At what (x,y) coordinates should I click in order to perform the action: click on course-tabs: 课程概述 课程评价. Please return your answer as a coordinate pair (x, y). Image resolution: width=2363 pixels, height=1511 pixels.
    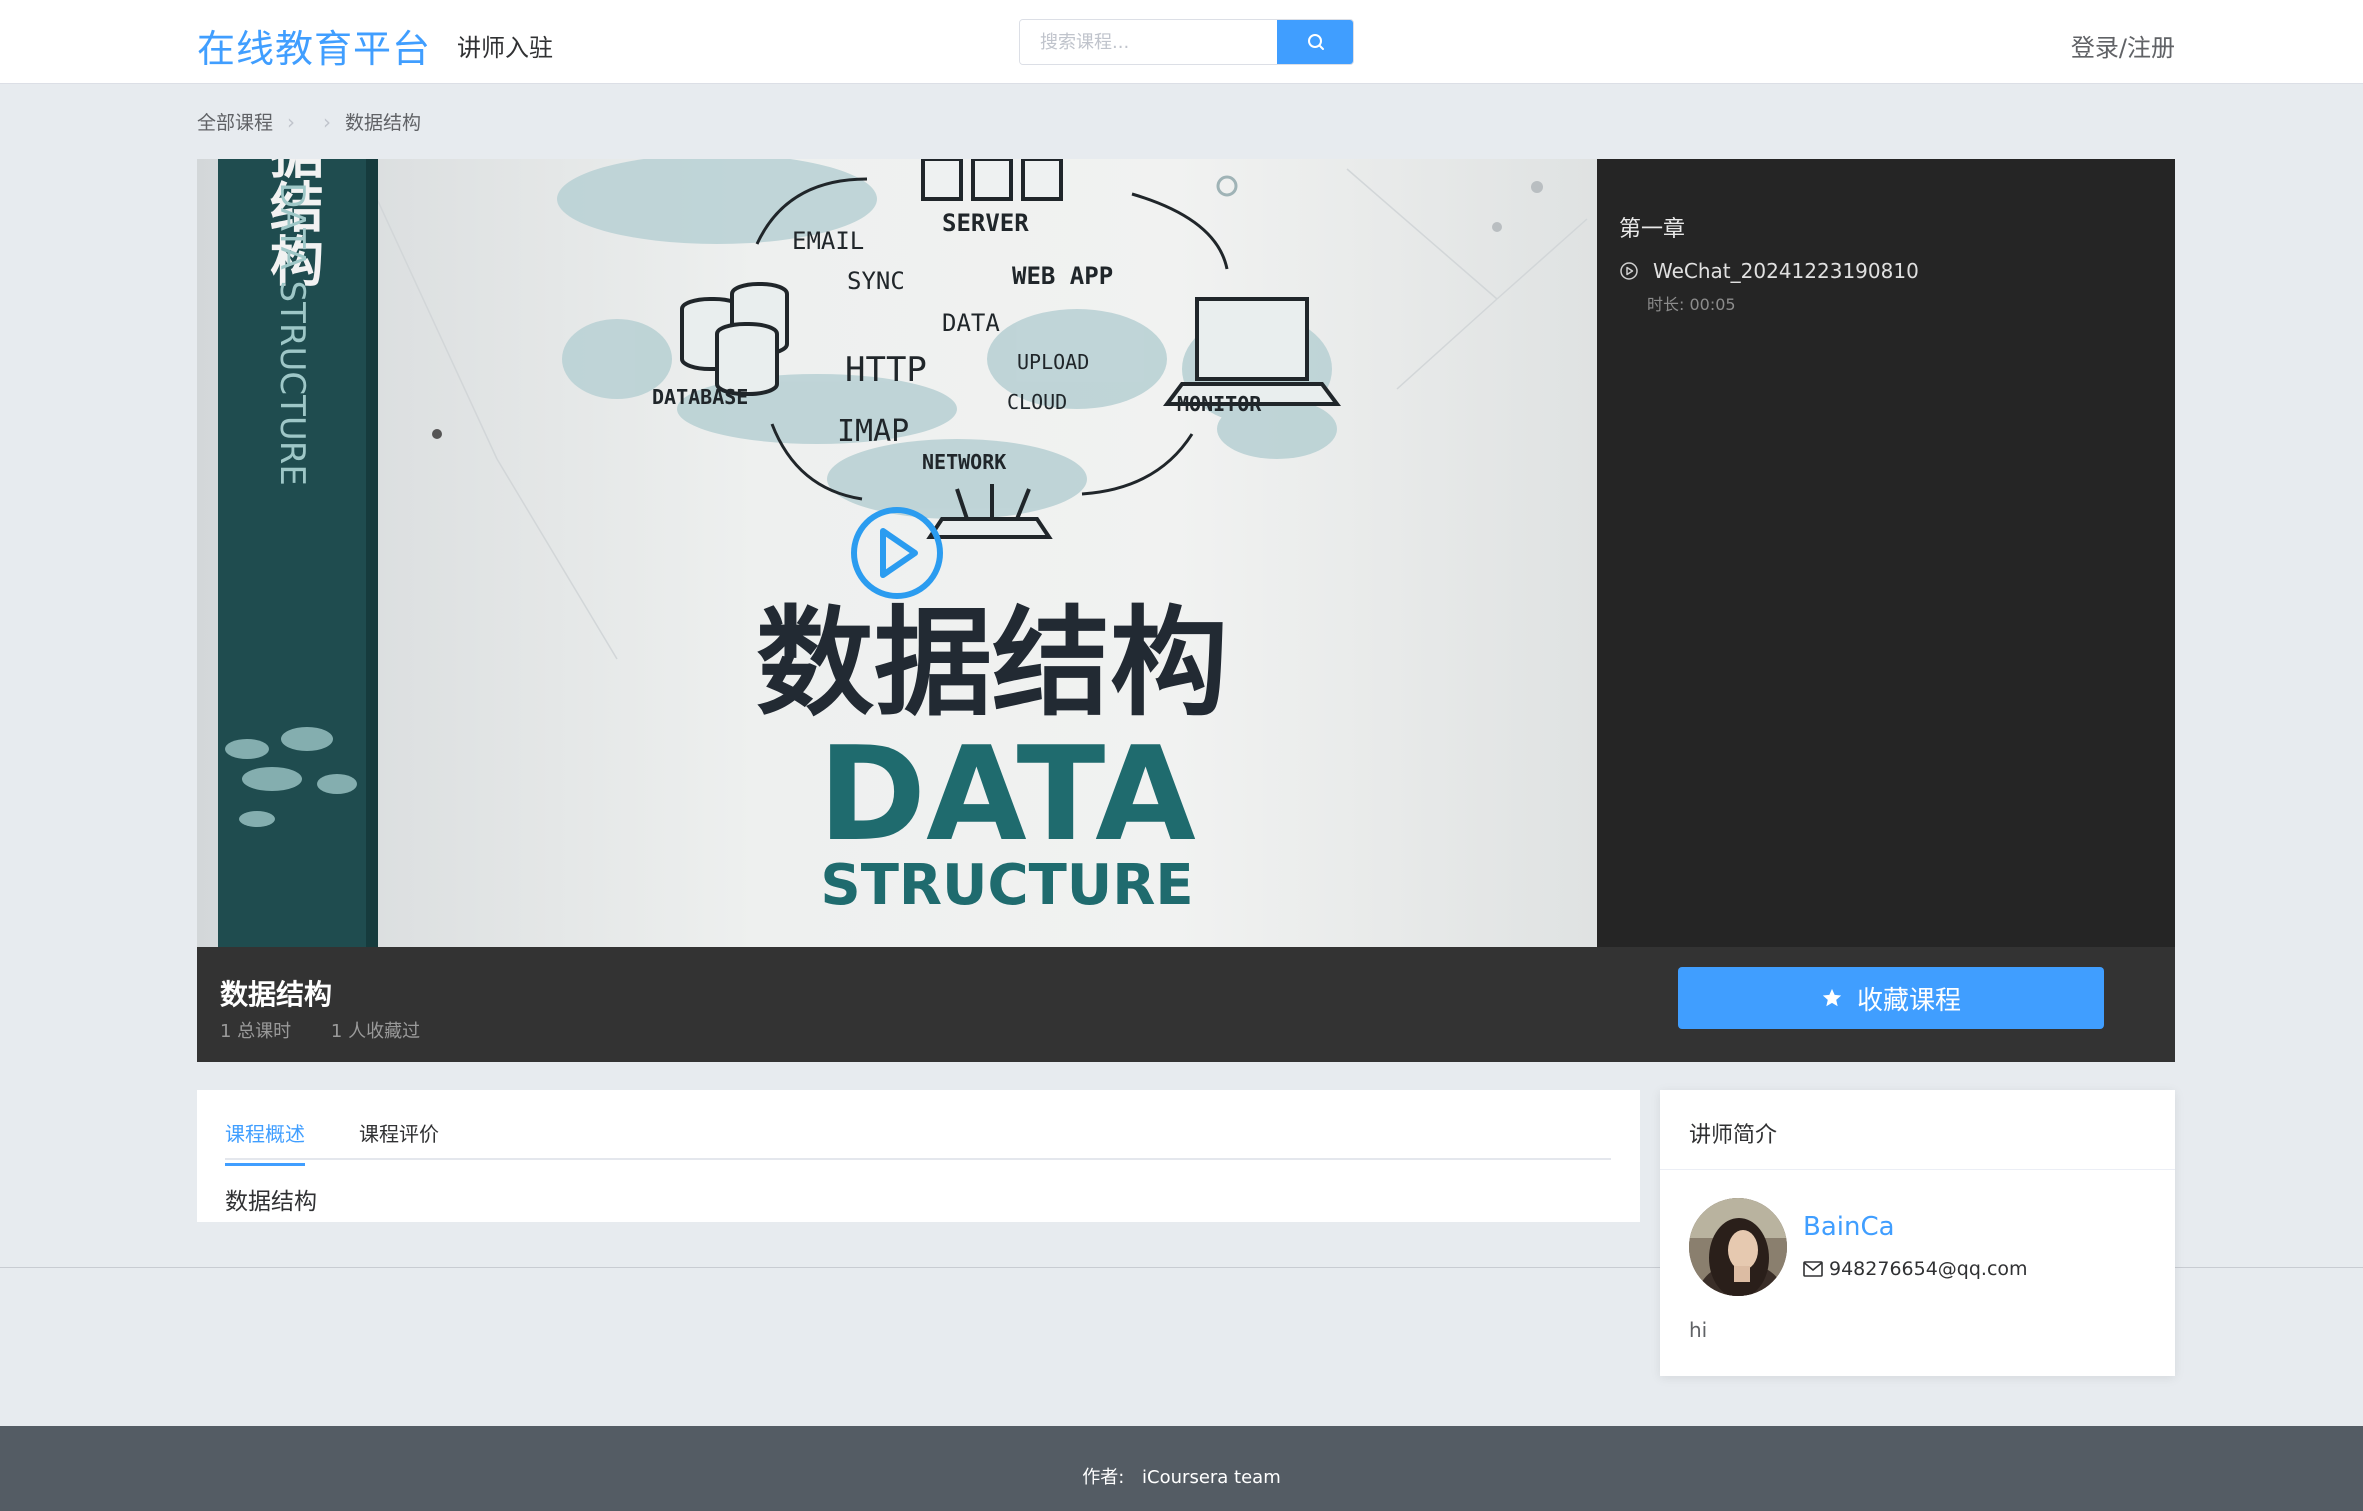
    Looking at the image, I should click on (918, 1128).